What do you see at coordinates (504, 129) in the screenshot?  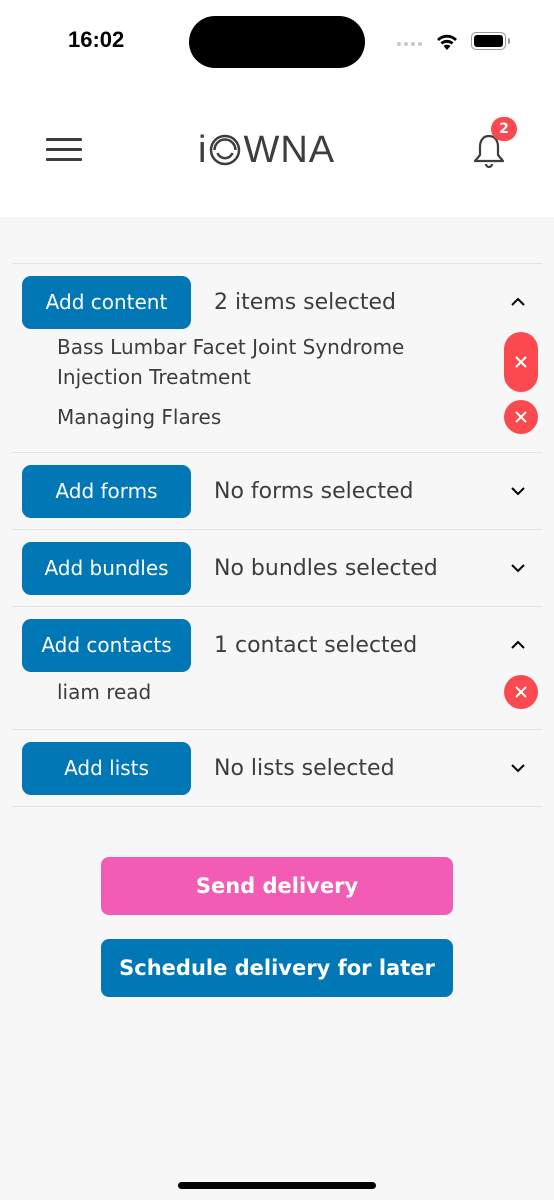 I see `notification-badge: 2` at bounding box center [504, 129].